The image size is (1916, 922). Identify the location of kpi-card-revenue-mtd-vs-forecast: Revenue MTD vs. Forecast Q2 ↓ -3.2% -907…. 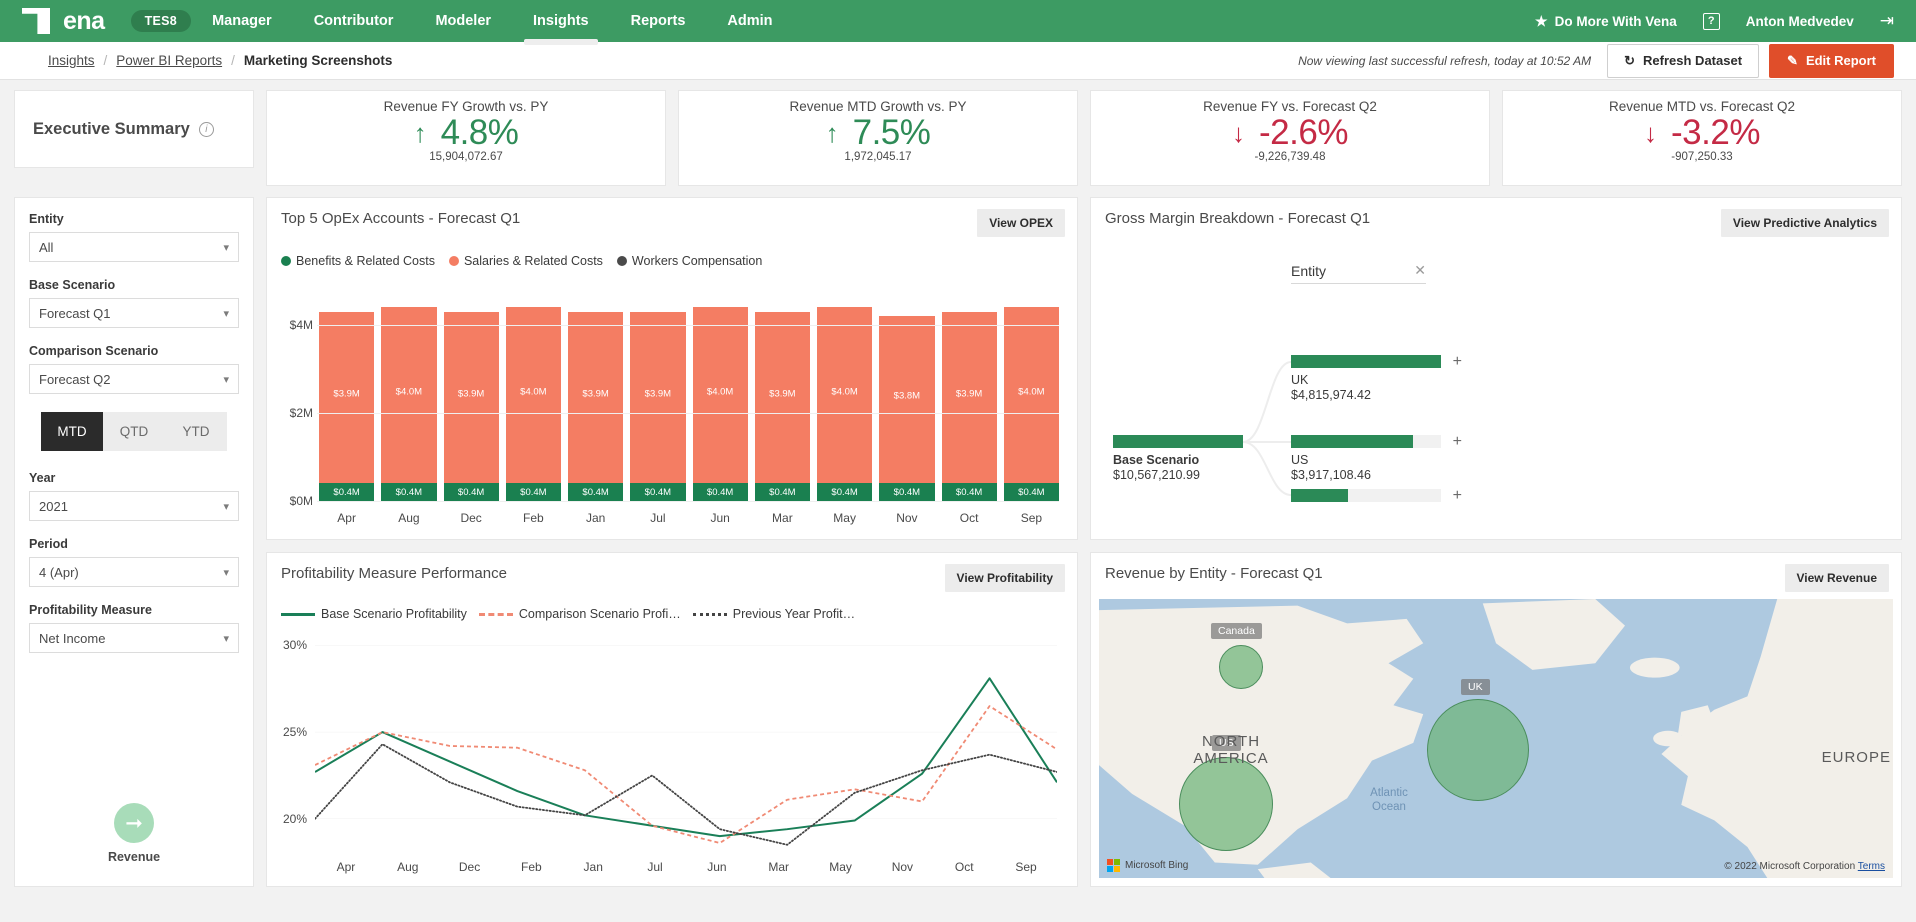
(1702, 138).